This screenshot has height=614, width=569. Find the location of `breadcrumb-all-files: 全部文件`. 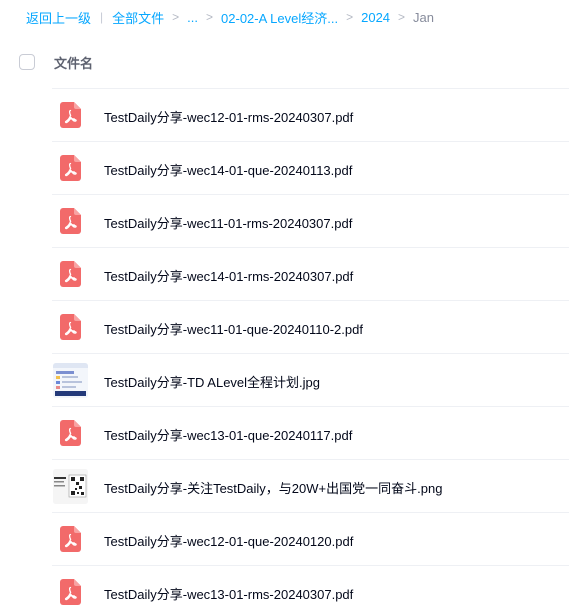

breadcrumb-all-files: 全部文件 is located at coordinates (138, 17).